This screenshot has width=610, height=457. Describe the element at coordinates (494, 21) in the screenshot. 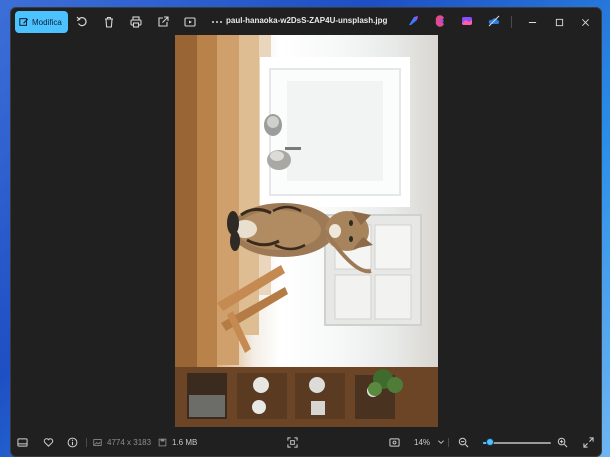

I see `onedrive-icon` at that location.